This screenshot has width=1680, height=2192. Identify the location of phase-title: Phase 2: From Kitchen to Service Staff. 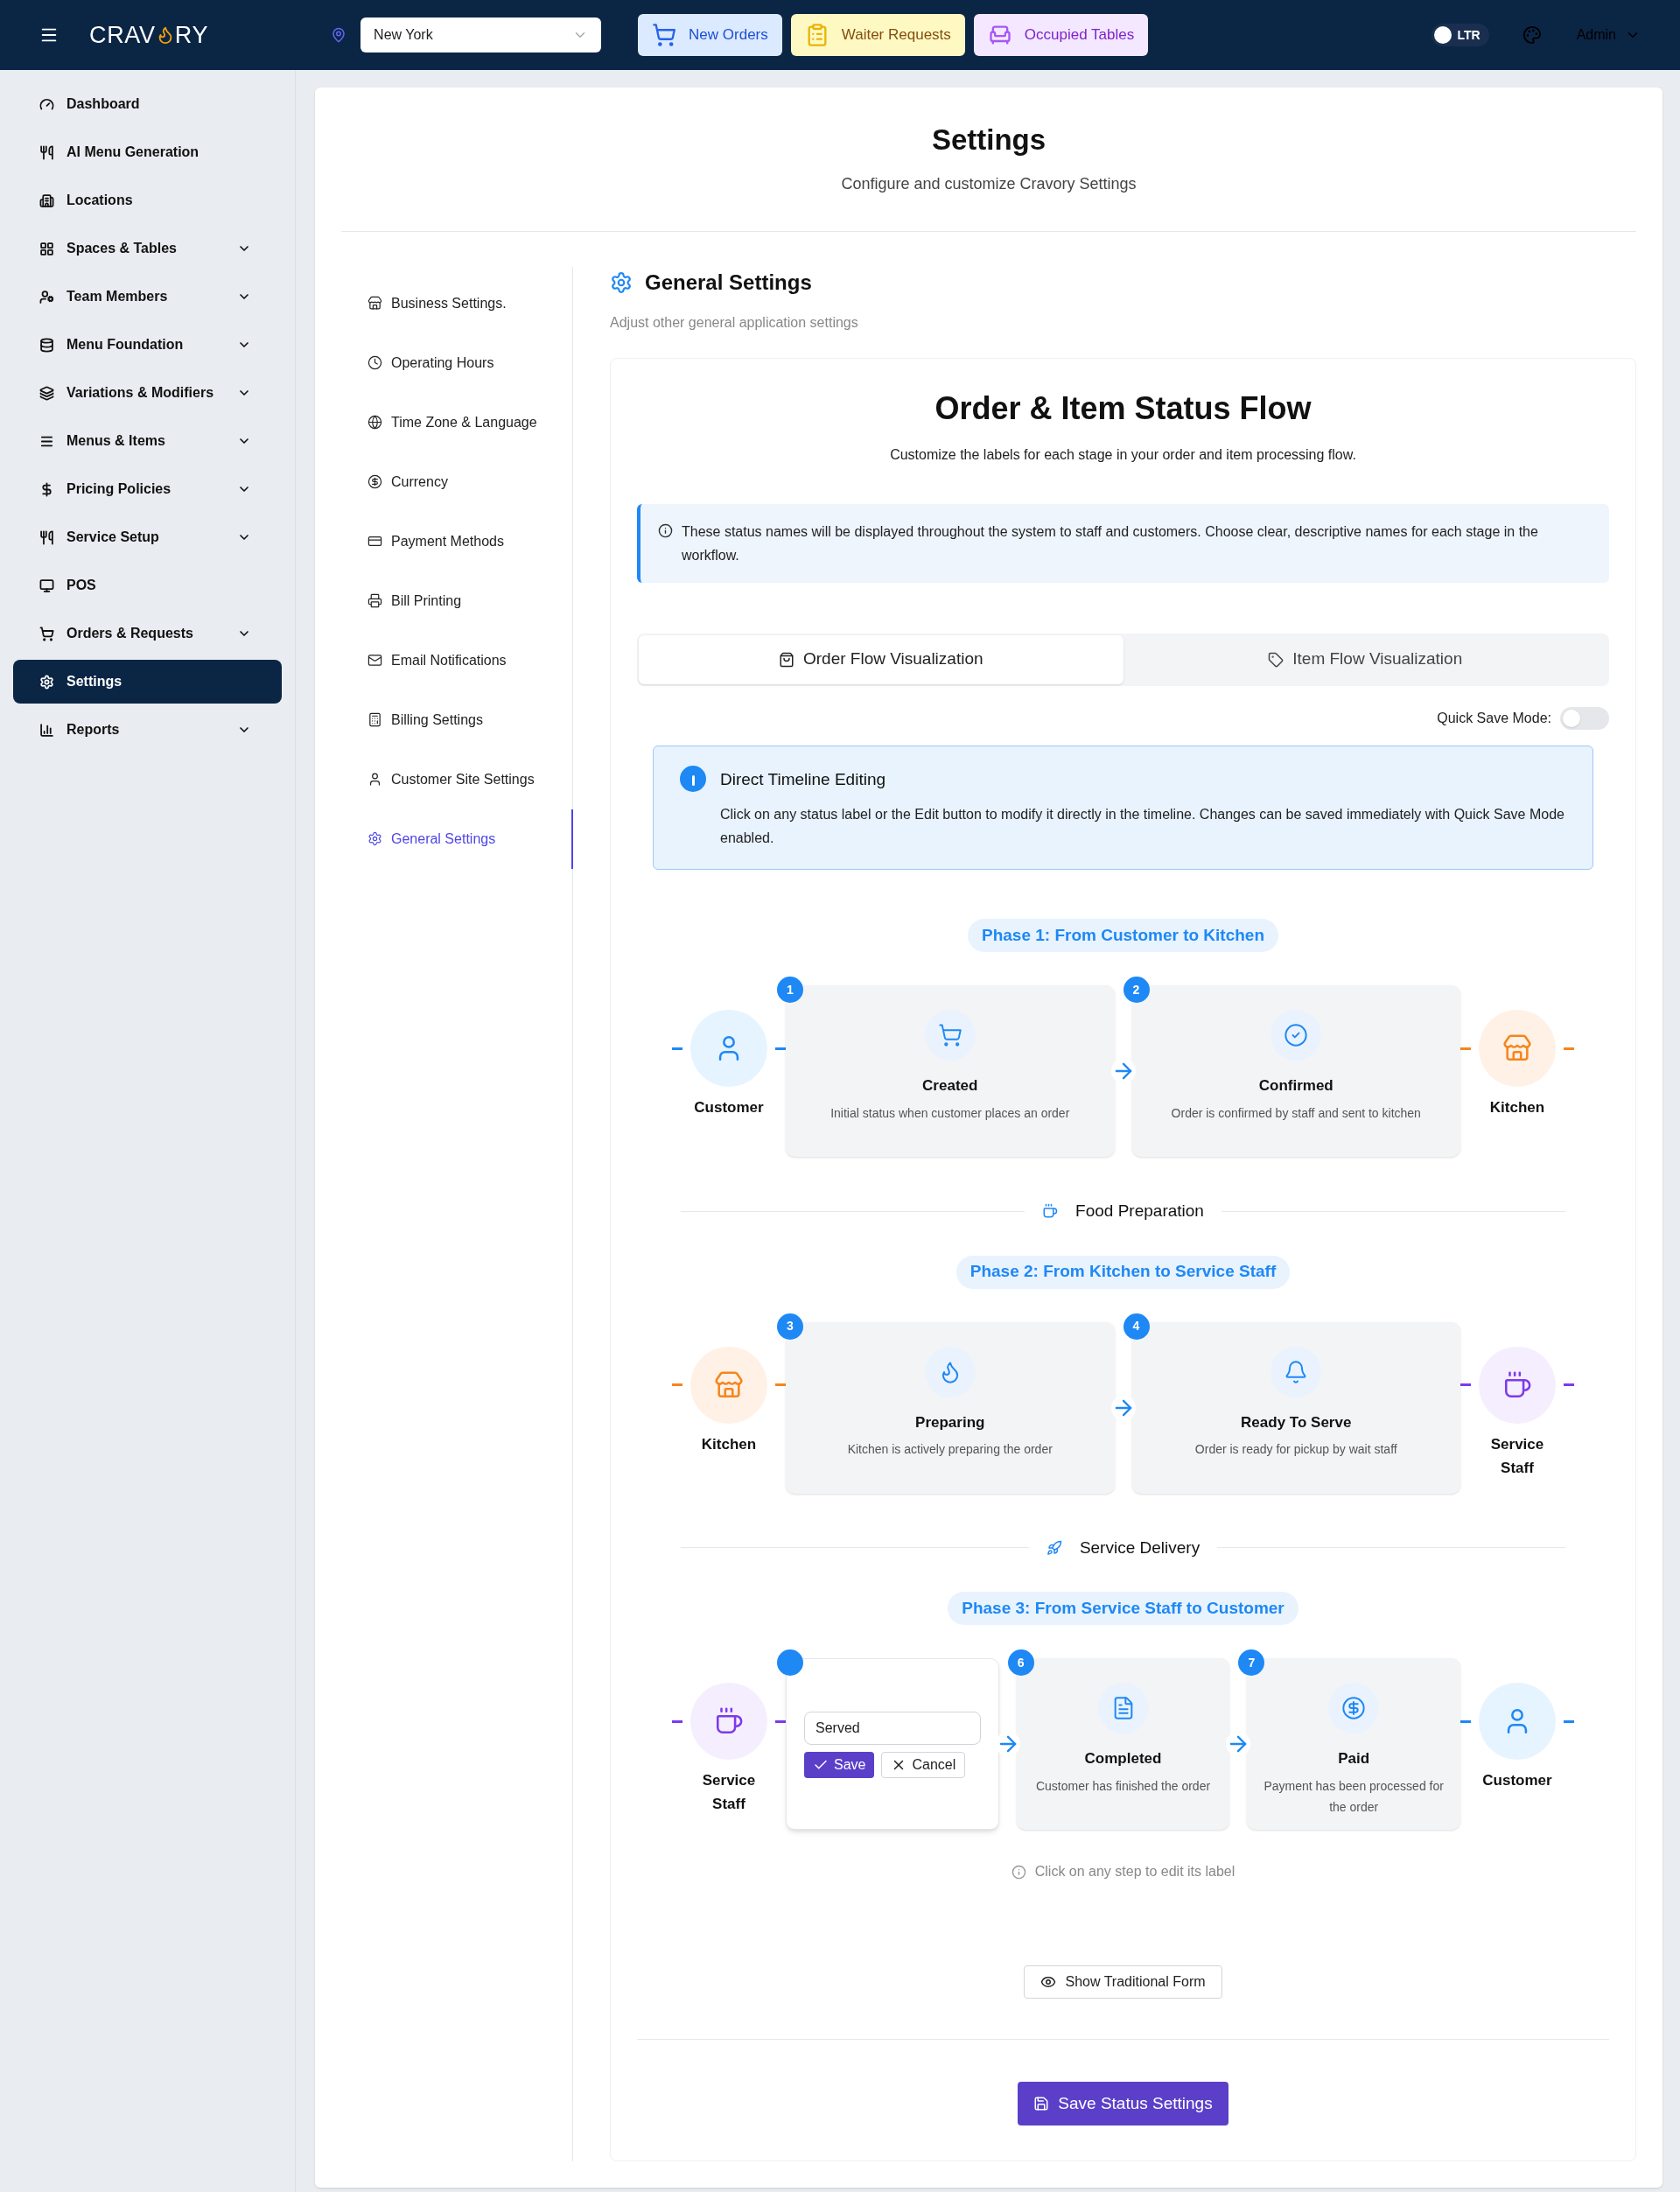
(1123, 1272).